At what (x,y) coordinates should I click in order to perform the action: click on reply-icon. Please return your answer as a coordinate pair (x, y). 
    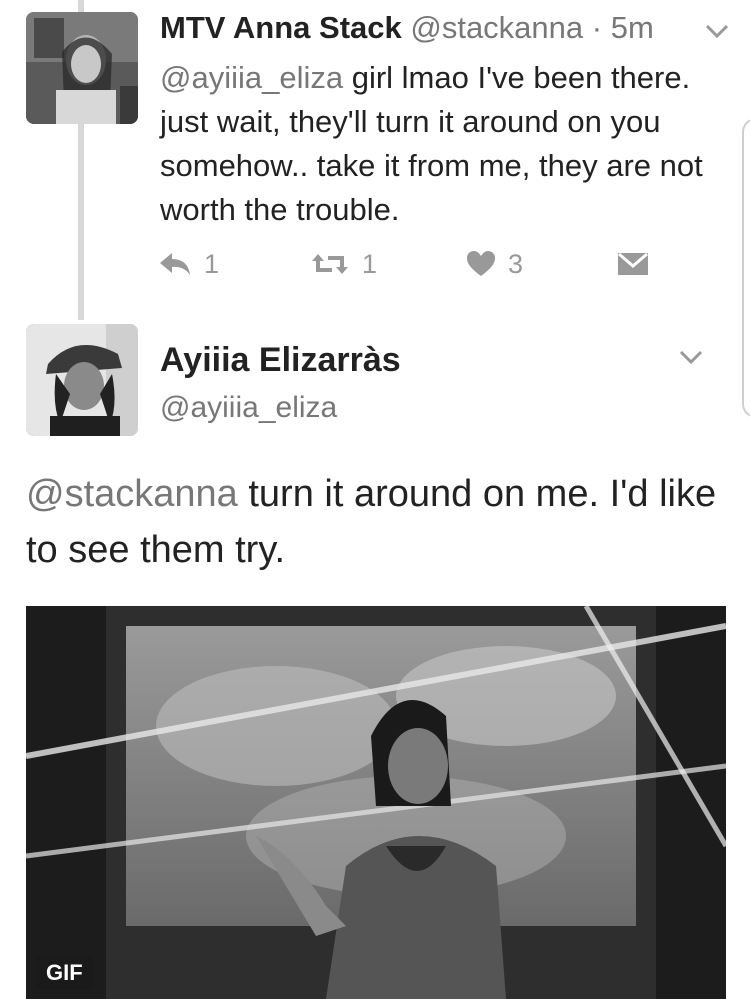
    Looking at the image, I should click on (175, 264).